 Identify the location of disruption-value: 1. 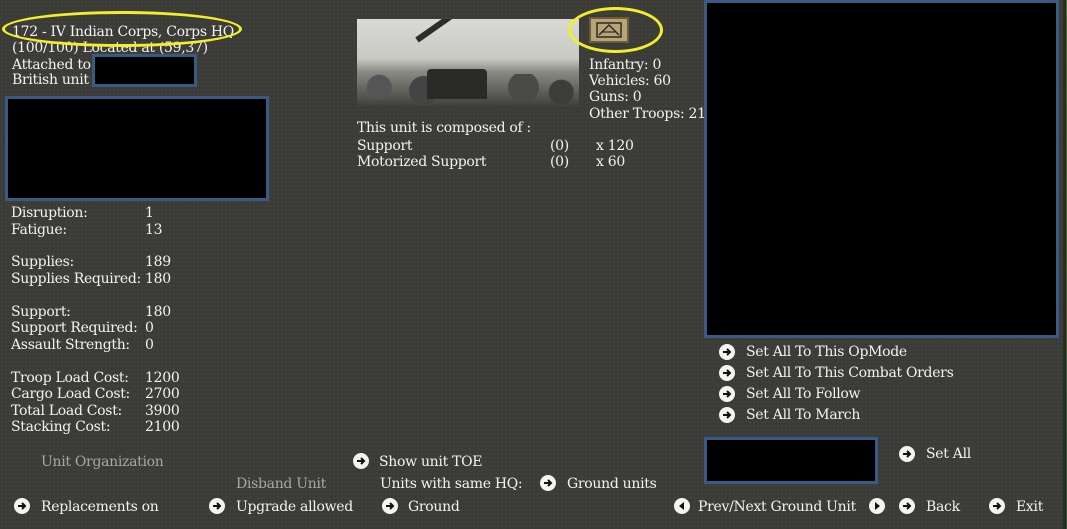
(149, 213).